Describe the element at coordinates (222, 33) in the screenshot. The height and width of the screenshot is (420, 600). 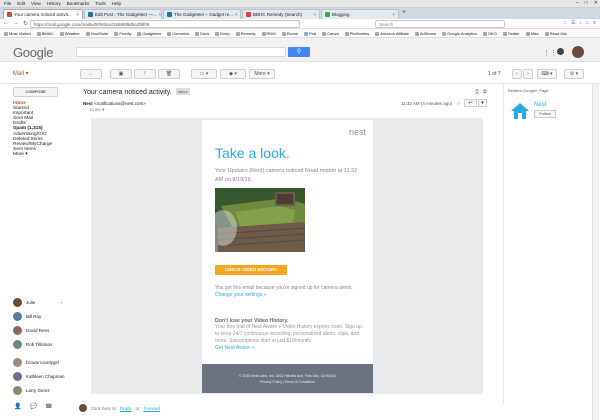
I see `bookmark-item: Keep` at that location.